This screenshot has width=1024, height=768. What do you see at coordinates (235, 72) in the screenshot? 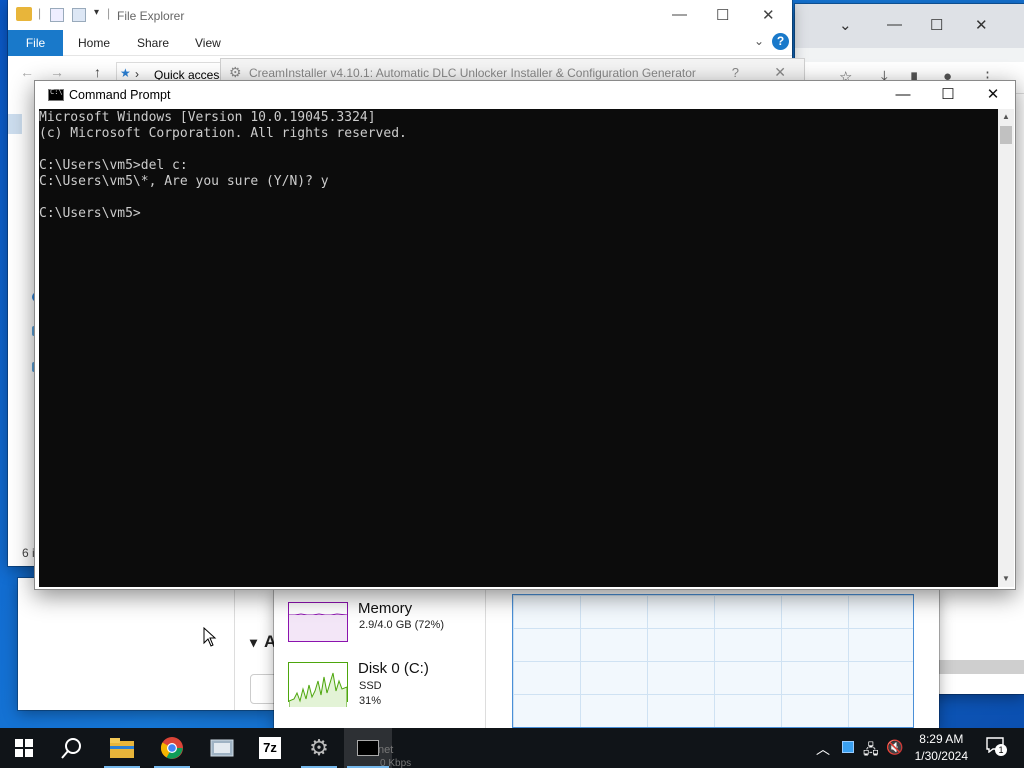
I see `gear-icon: ⚙` at bounding box center [235, 72].